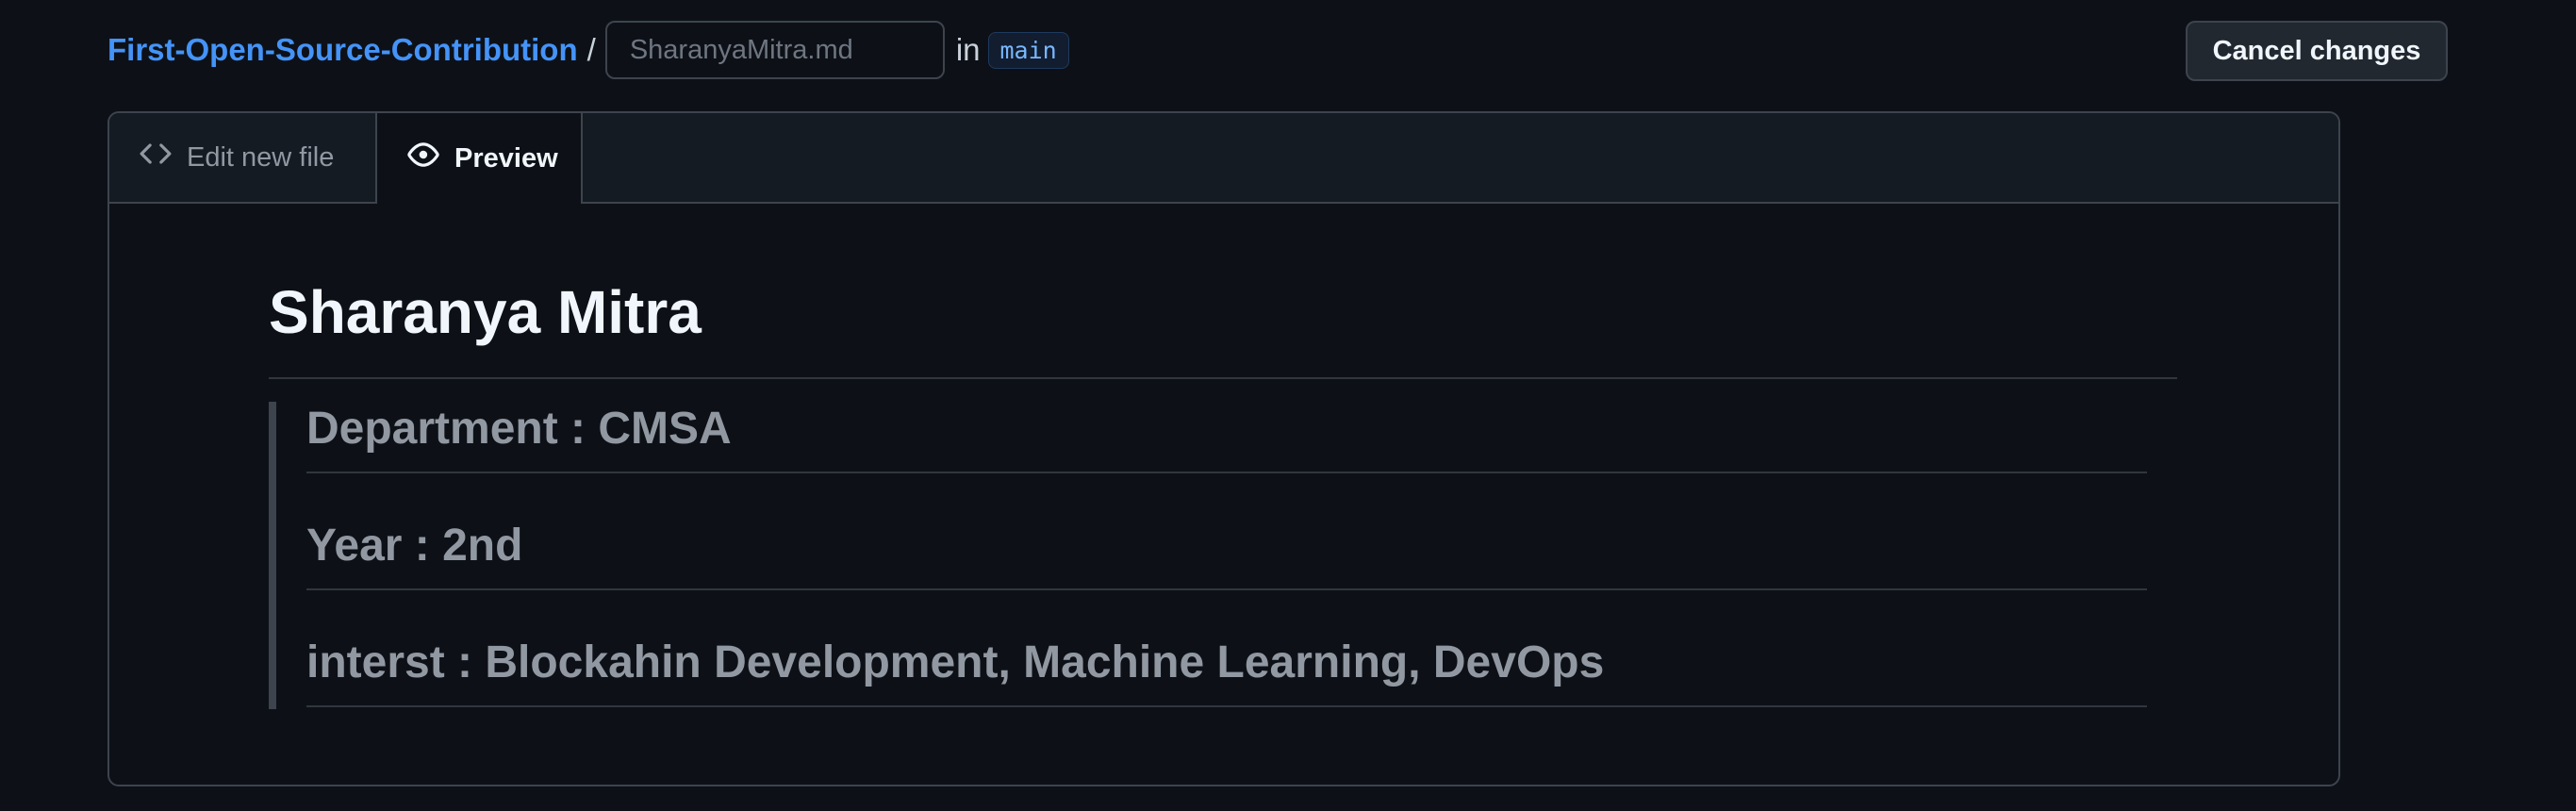 Image resolution: width=2576 pixels, height=811 pixels. What do you see at coordinates (1223, 158) in the screenshot?
I see `editor-tabbar: Edit new file Preview` at bounding box center [1223, 158].